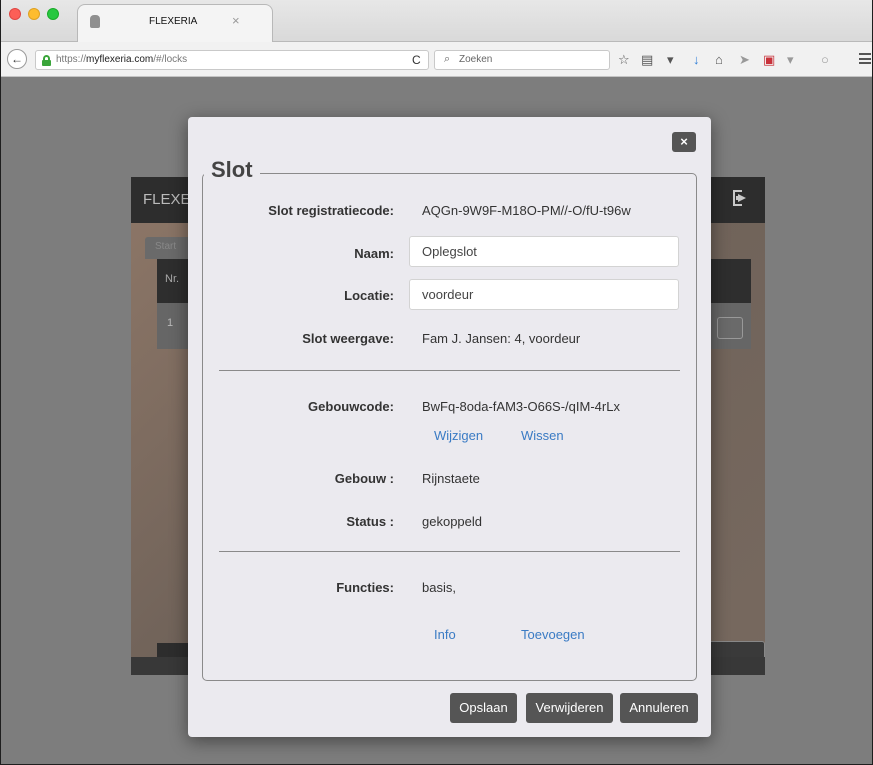  I want to click on weergave-label: Slot weergave:, so click(348, 338).